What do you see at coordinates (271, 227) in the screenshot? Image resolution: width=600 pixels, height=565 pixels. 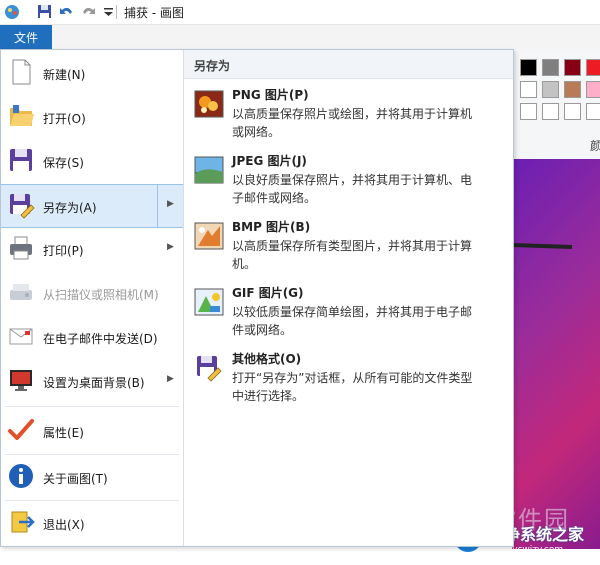 I see `format-name: BMP 图片(B)` at bounding box center [271, 227].